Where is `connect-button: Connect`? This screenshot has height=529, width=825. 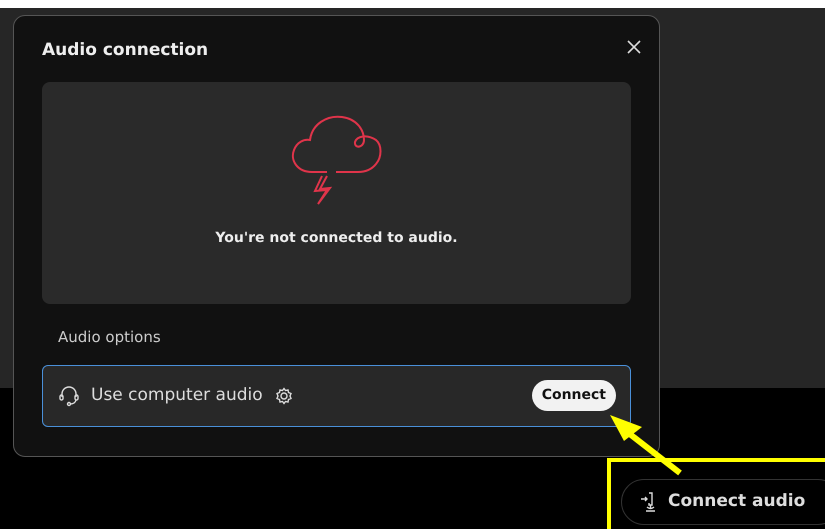 connect-button: Connect is located at coordinates (574, 396).